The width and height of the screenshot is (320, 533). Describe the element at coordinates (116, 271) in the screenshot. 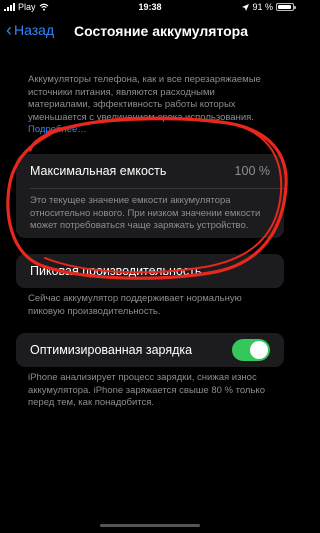

I see `peak-performance-label: Пиковая производительность` at that location.